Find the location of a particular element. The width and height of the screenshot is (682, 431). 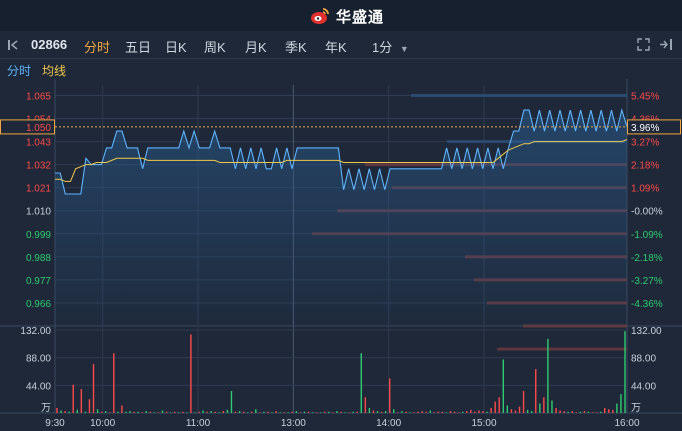

app-header: 华盛通 is located at coordinates (341, 15).